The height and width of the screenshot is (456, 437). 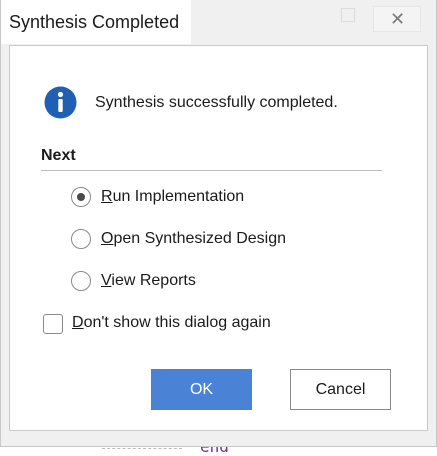 What do you see at coordinates (211, 170) in the screenshot?
I see `section-divider` at bounding box center [211, 170].